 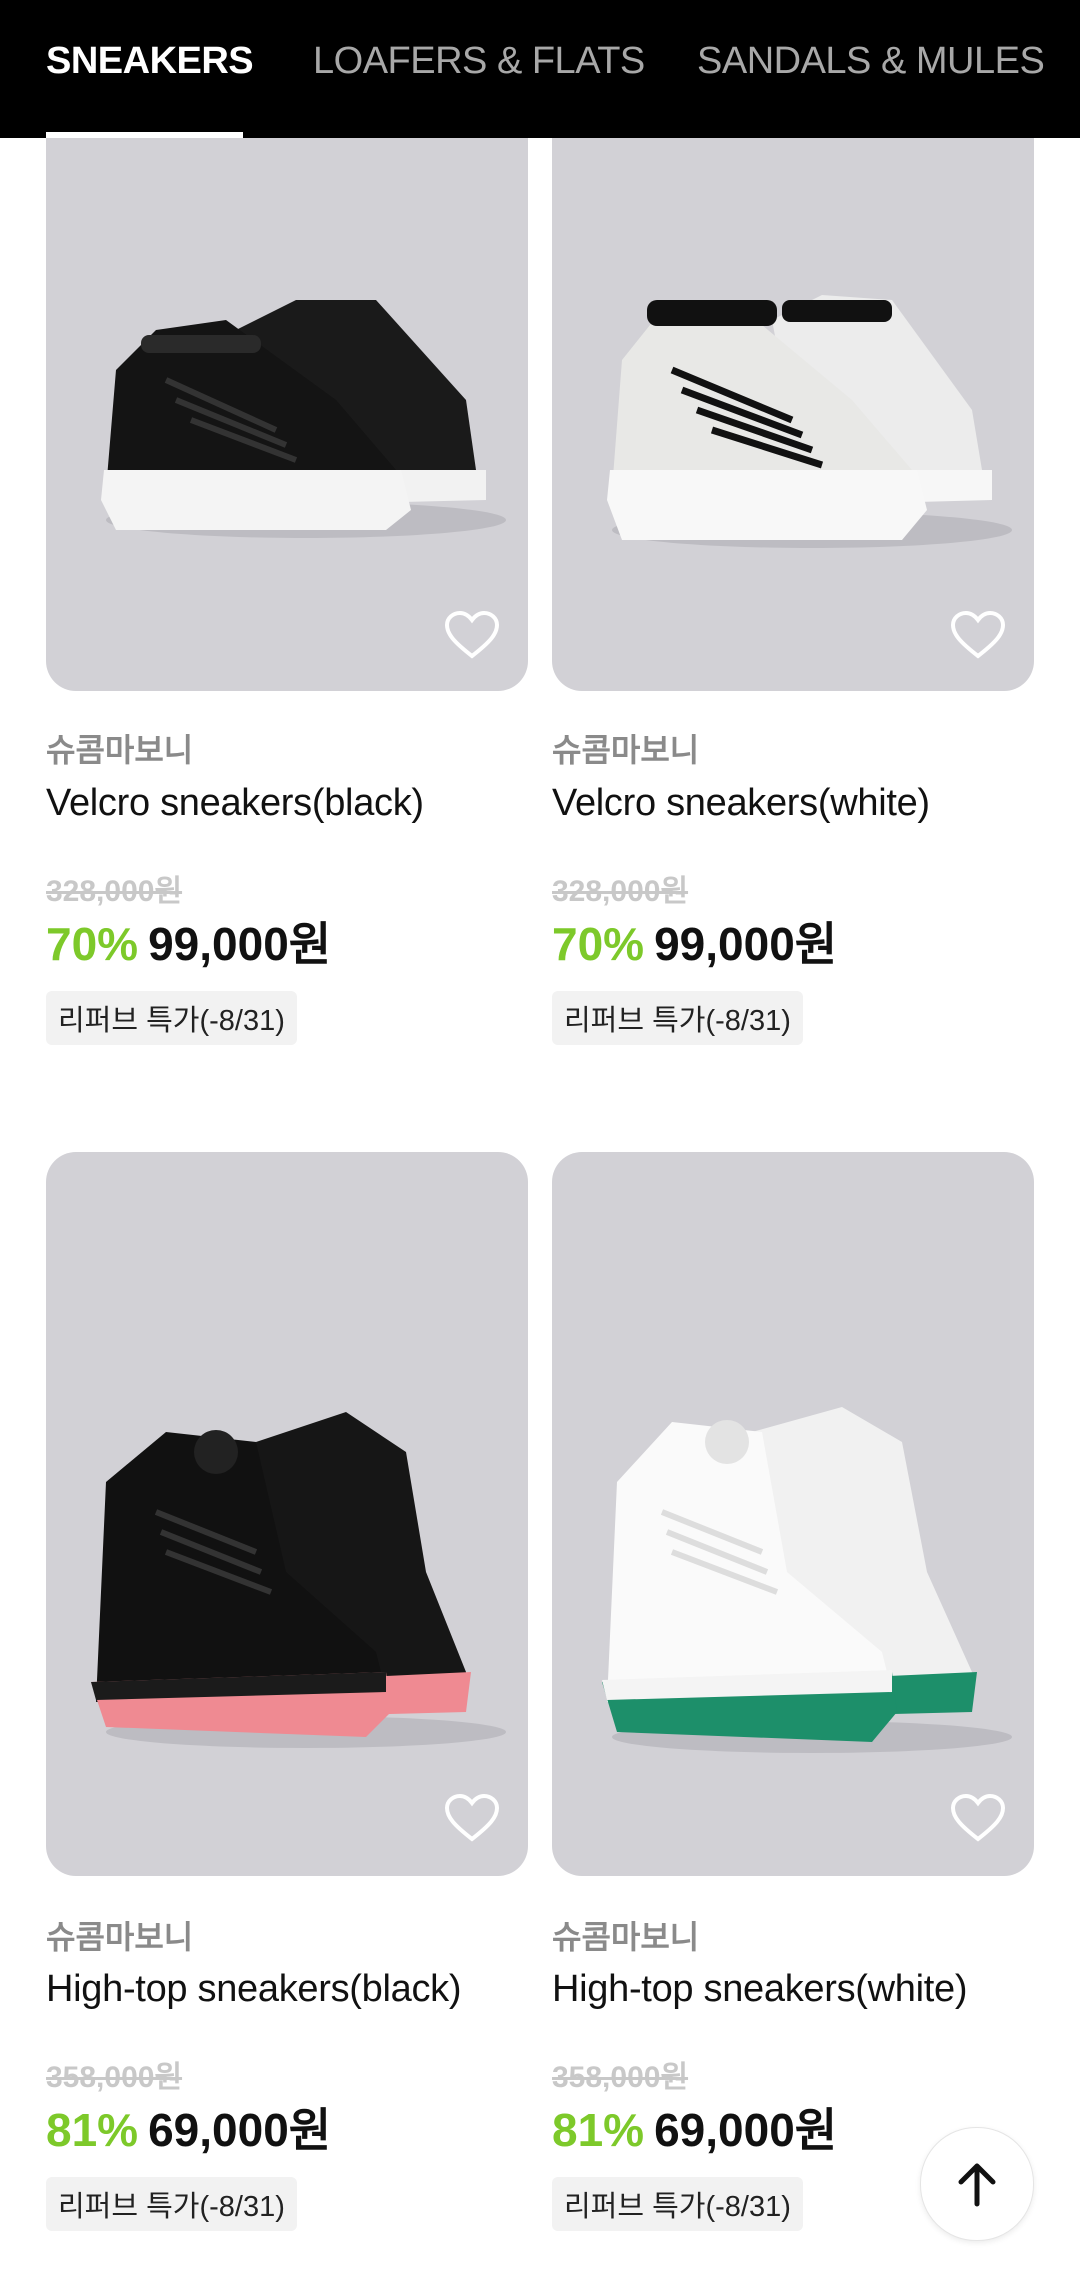 I want to click on active-tab-indicator, so click(x=144, y=135).